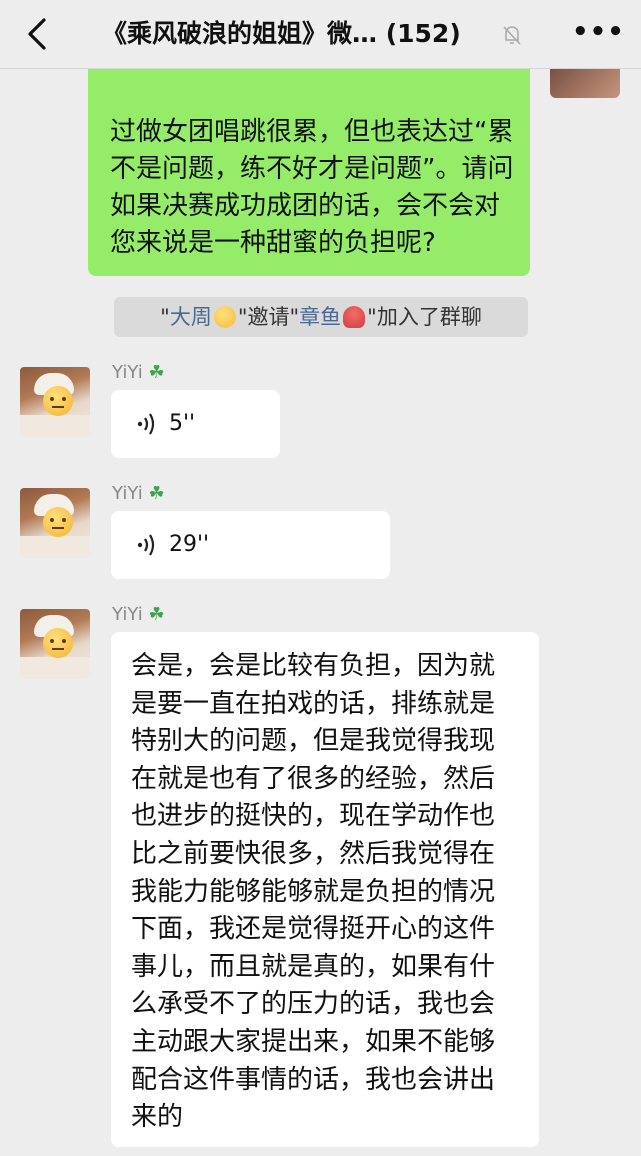 The height and width of the screenshot is (1156, 641). What do you see at coordinates (268, 317) in the screenshot?
I see `invite-text: "邀请"` at bounding box center [268, 317].